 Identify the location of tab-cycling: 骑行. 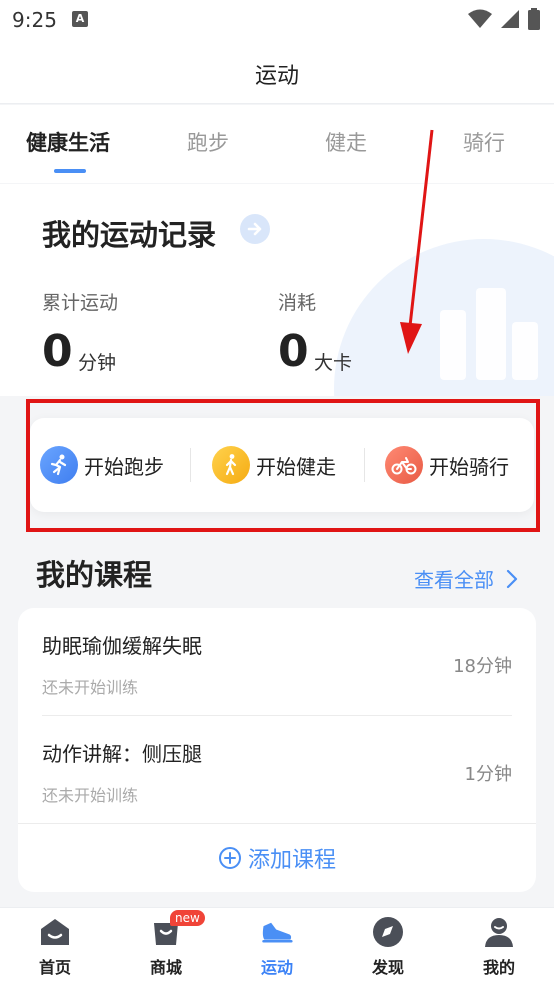
(484, 142).